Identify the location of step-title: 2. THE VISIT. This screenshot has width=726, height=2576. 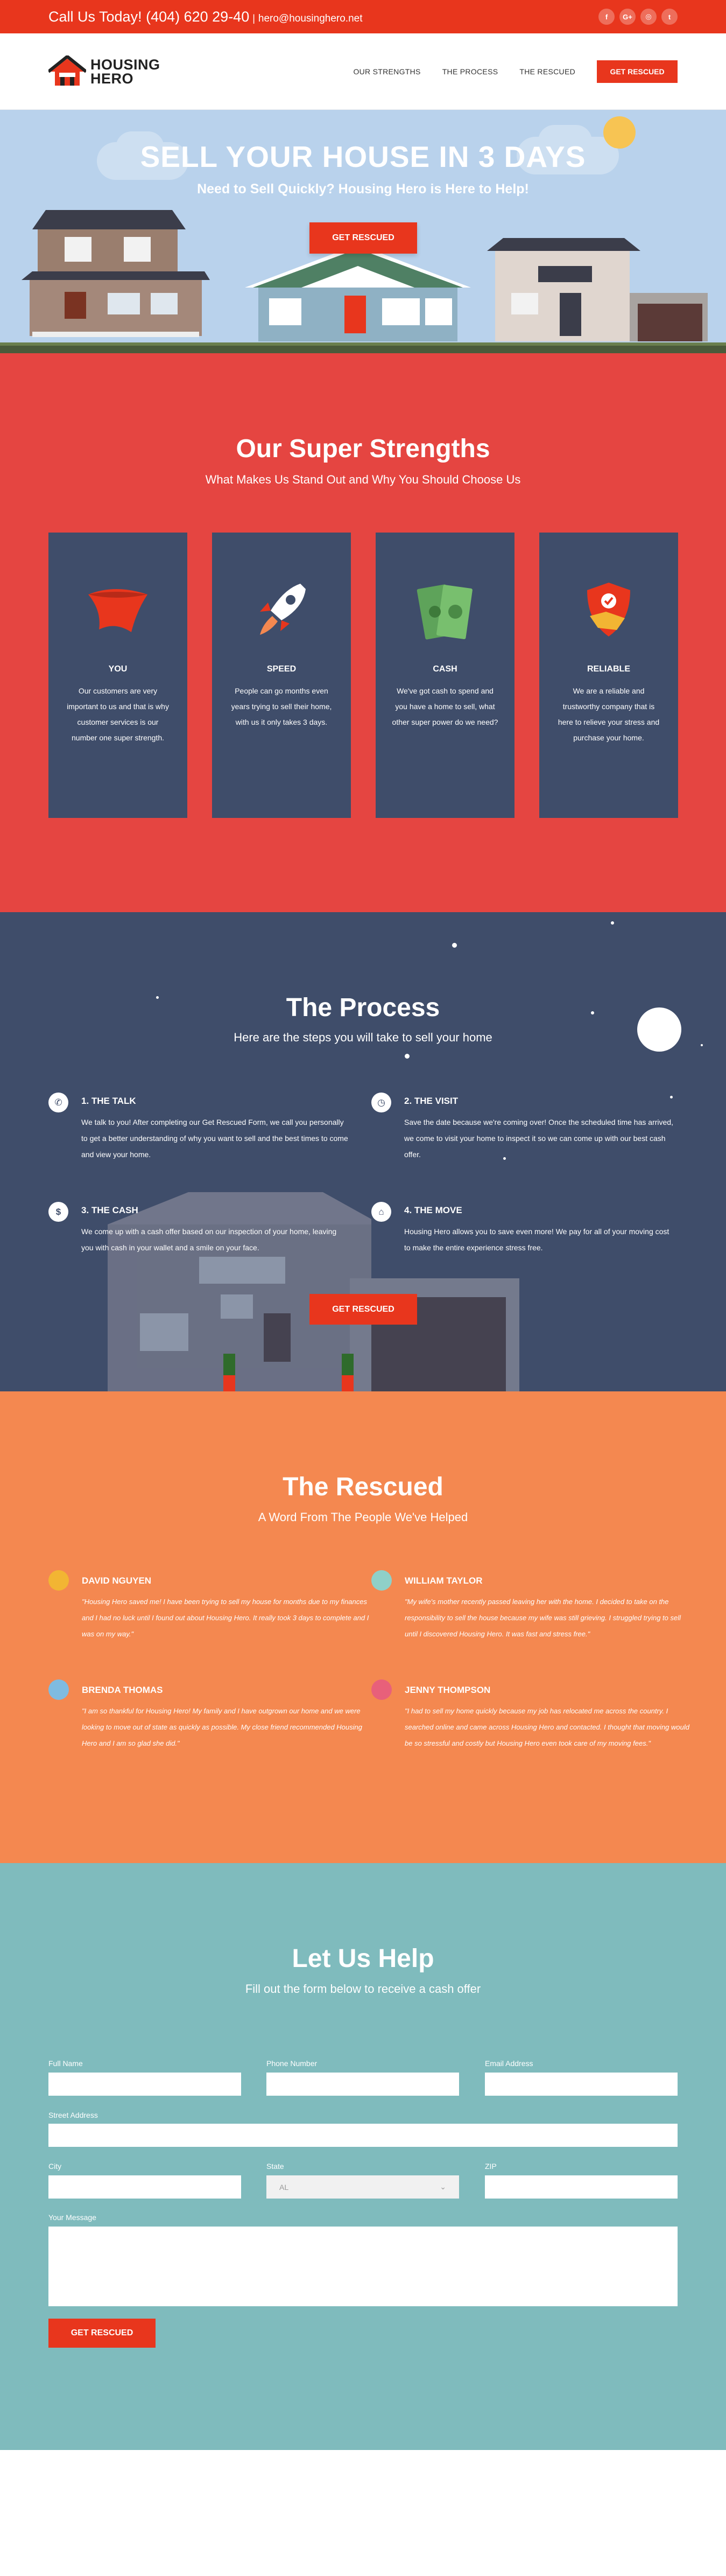
(431, 1101).